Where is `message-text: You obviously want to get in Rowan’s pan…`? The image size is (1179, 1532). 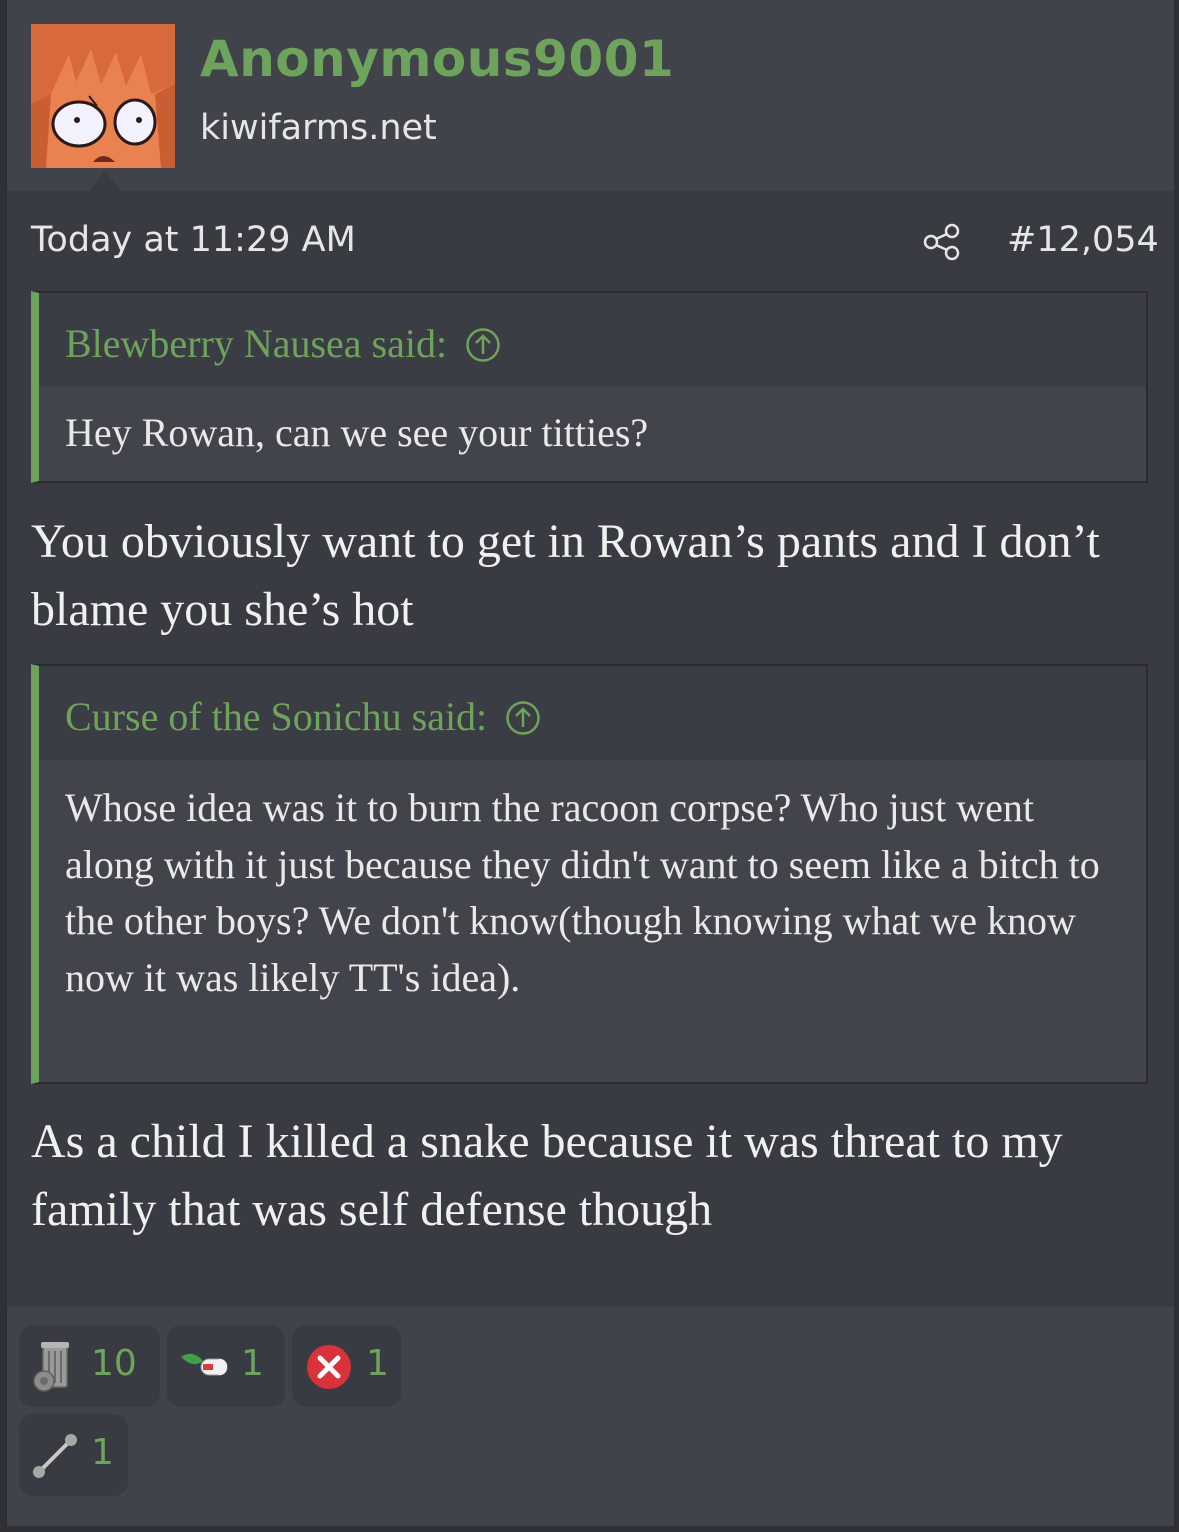 message-text: You obviously want to get in Rowan’s pan… is located at coordinates (565, 575).